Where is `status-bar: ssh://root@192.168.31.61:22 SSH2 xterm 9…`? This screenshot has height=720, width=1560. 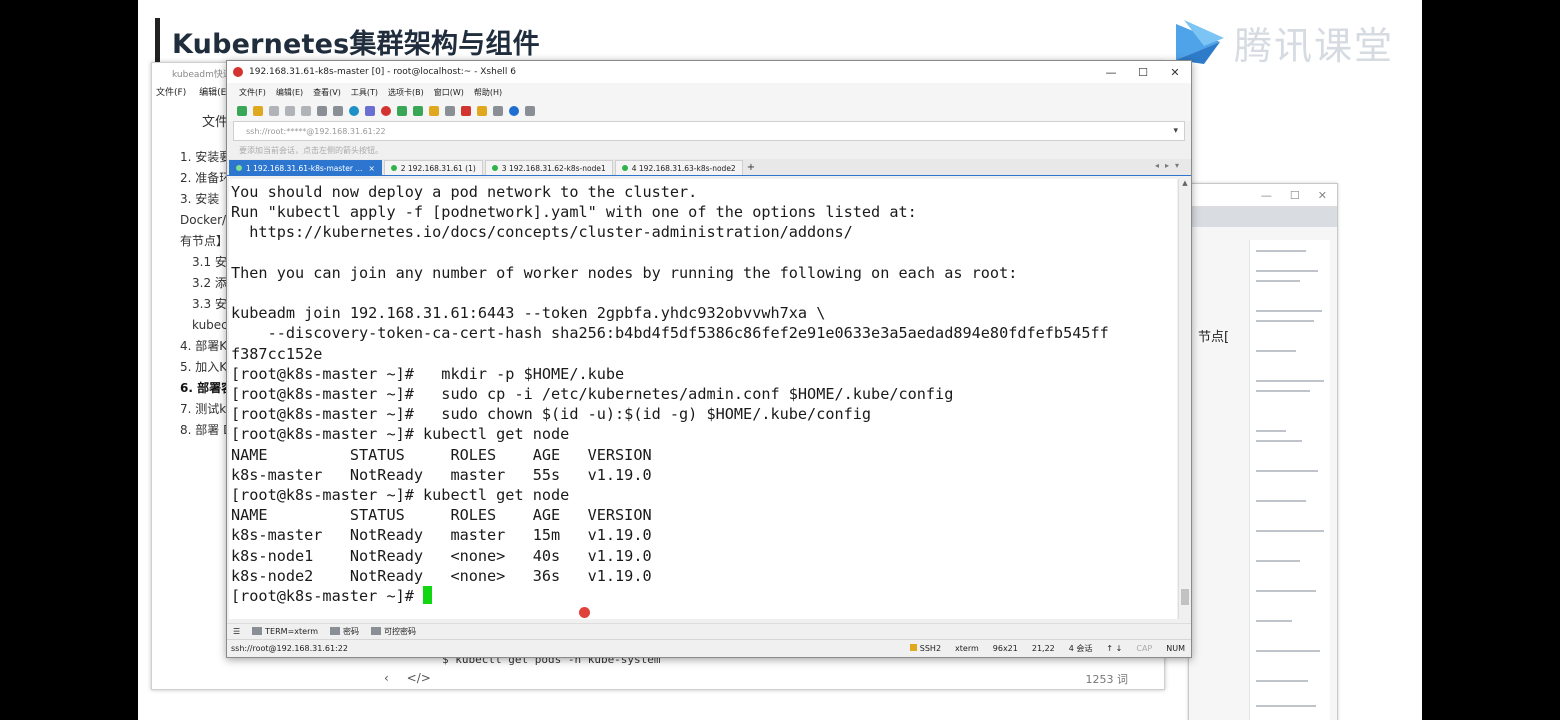 status-bar: ssh://root@192.168.31.61:22 SSH2 xterm 9… is located at coordinates (709, 648).